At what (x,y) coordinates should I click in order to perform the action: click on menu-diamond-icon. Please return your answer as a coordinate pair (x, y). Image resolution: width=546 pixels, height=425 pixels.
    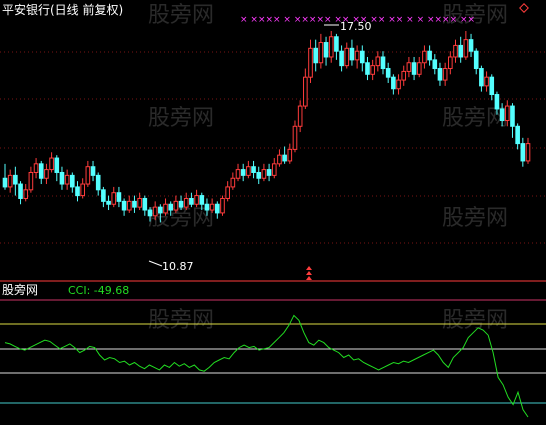
    Looking at the image, I should click on (524, 8).